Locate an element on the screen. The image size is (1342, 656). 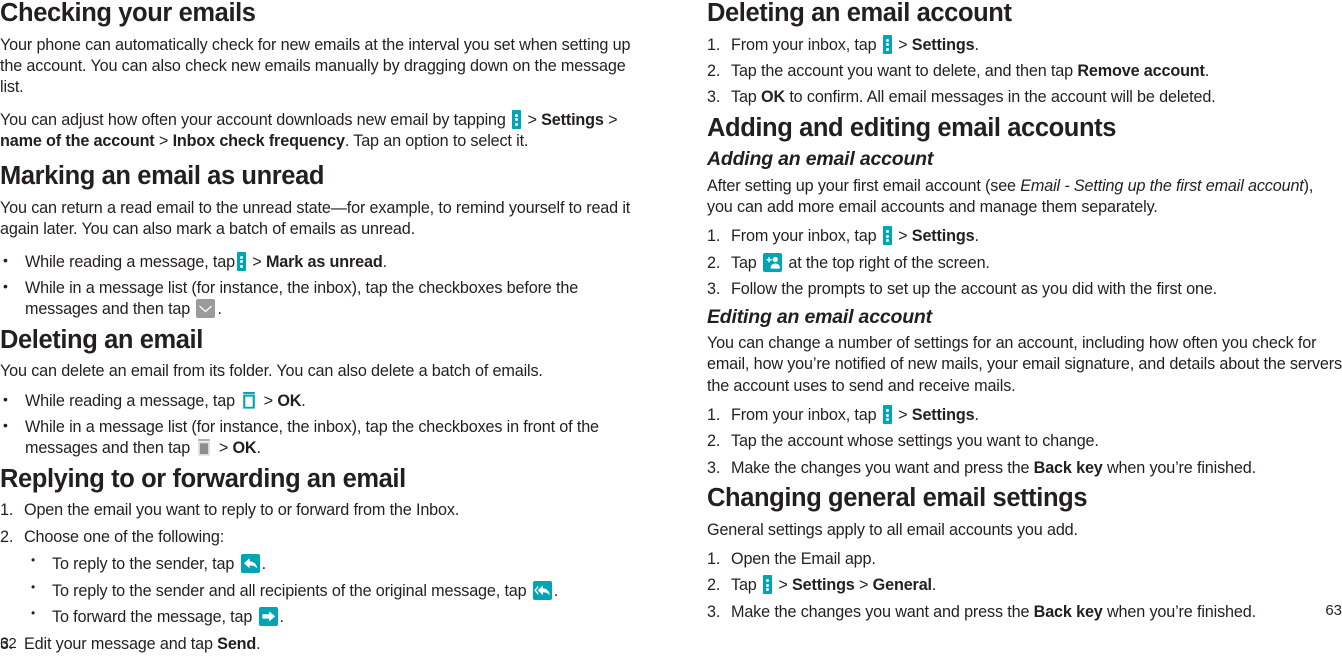
list-item: 2. Tap > Settings > General. is located at coordinates (1024, 585).